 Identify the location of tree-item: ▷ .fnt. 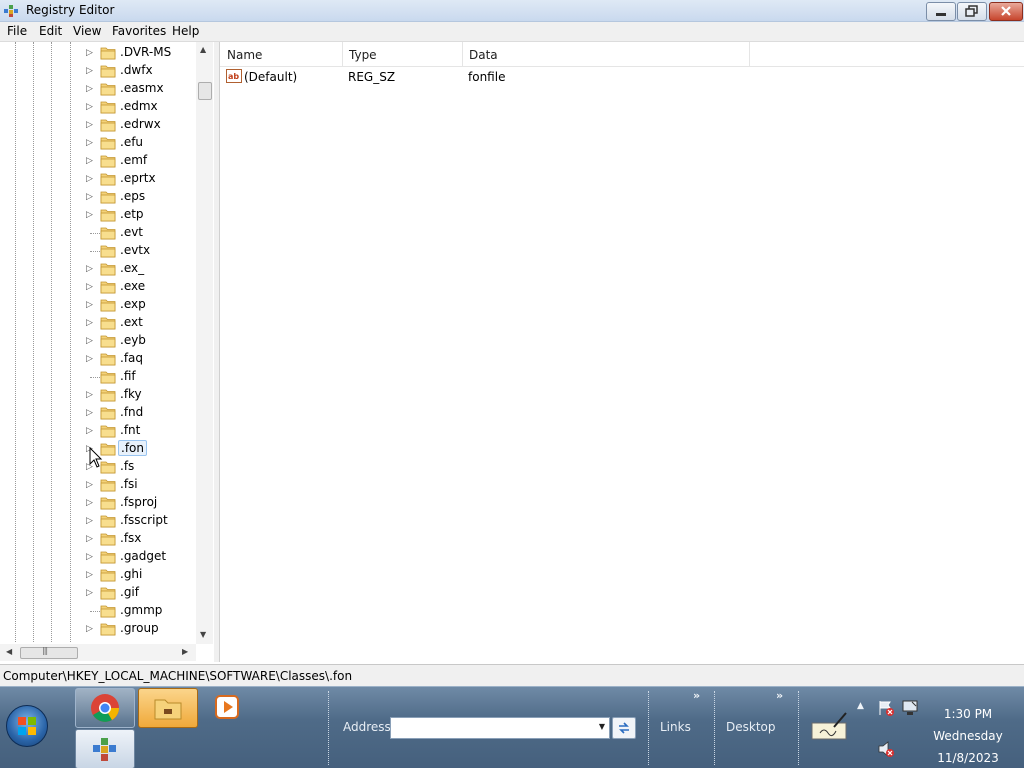
(141, 431).